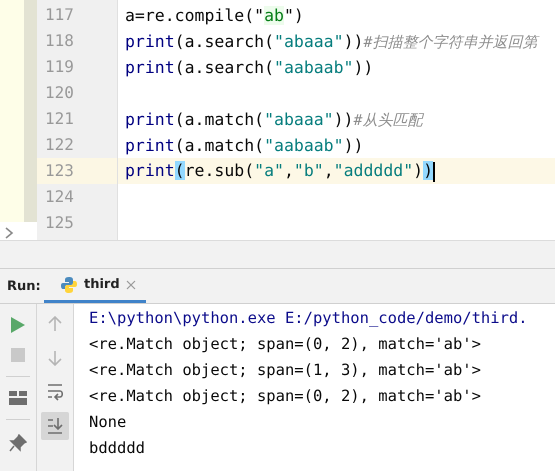 Image resolution: width=555 pixels, height=471 pixels. I want to click on console-line: E:\python\python.exe E:/python_code/demo/third., so click(309, 318).